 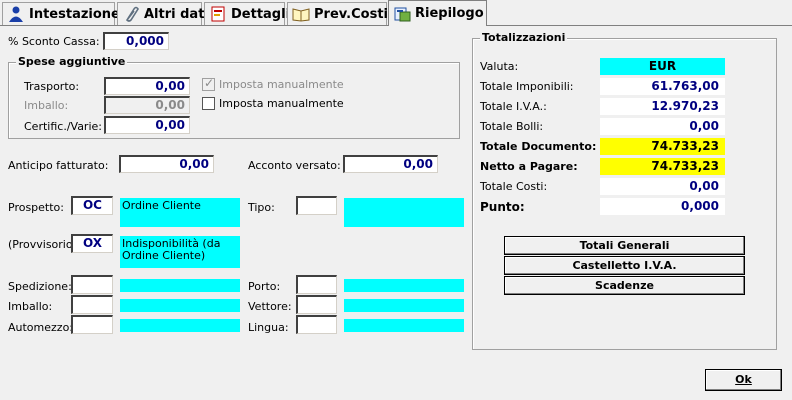 What do you see at coordinates (46, 105) in the screenshot?
I see `imballo-label: Imballo:` at bounding box center [46, 105].